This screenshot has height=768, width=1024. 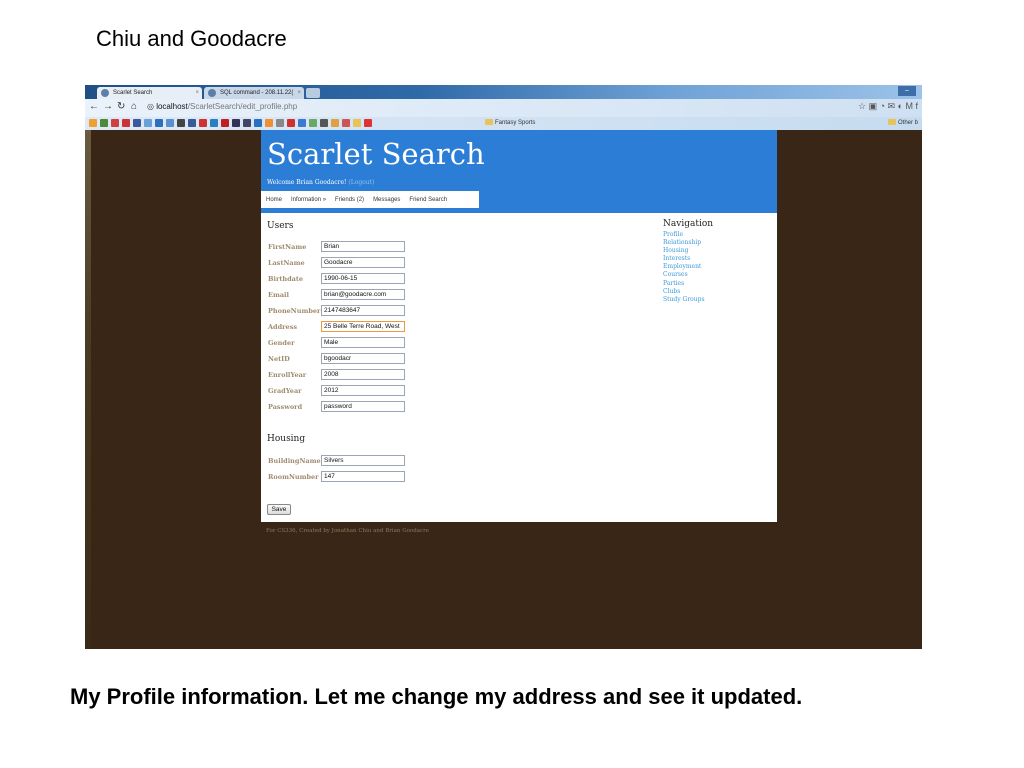 I want to click on password-field: password, so click(x=363, y=406).